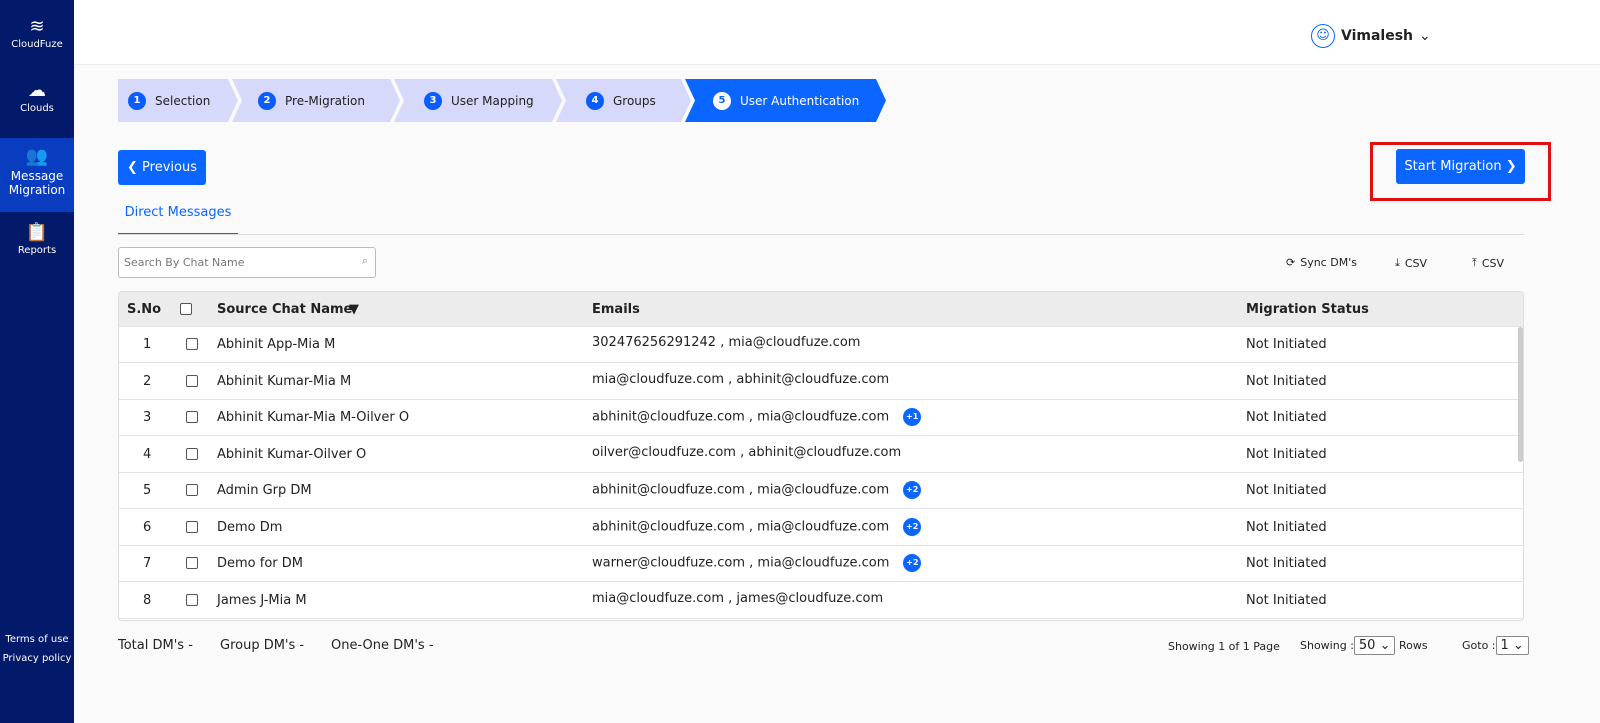 This screenshot has height=723, width=1600. I want to click on upload-icon: ⤒, so click(1474, 262).